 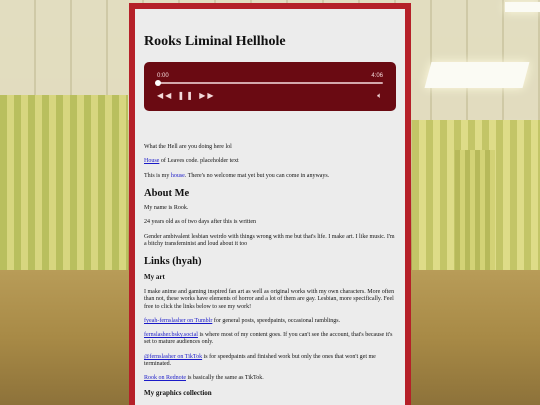 What do you see at coordinates (173, 357) in the screenshot?
I see `tiktok-link: @fernslasher on TikTok` at bounding box center [173, 357].